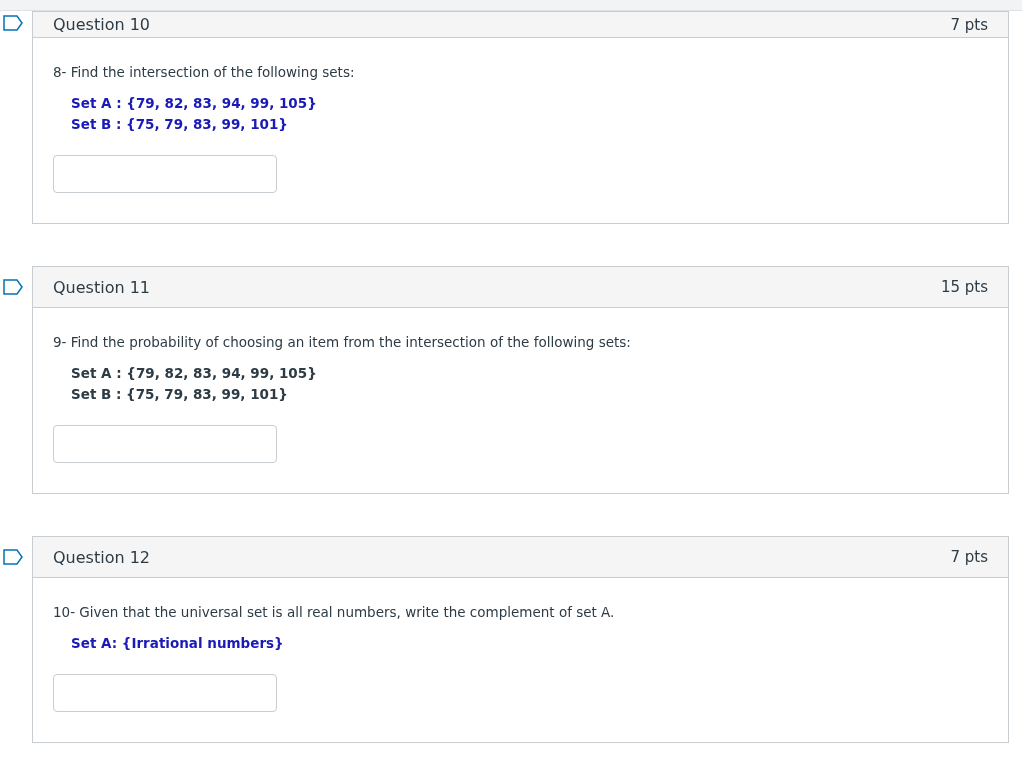  I want to click on set-definition: Set A: {Irrational numbers}, so click(178, 643).